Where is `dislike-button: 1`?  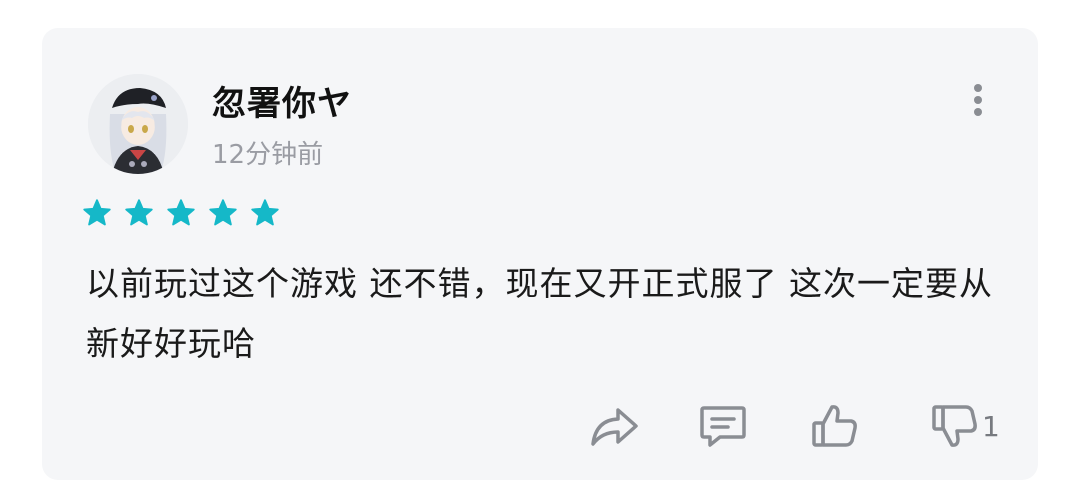 dislike-button: 1 is located at coordinates (965, 426).